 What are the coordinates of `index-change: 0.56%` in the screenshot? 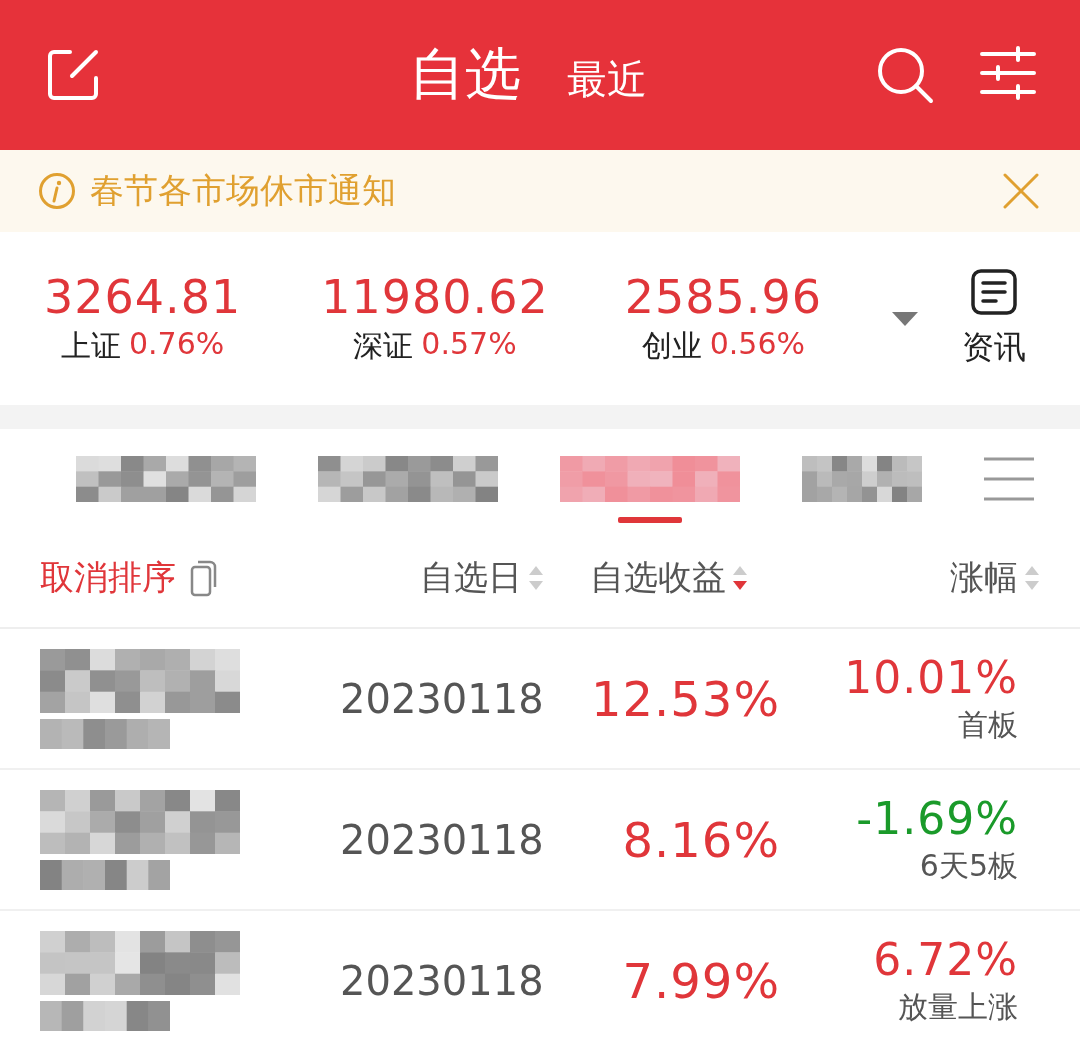 It's located at (757, 344).